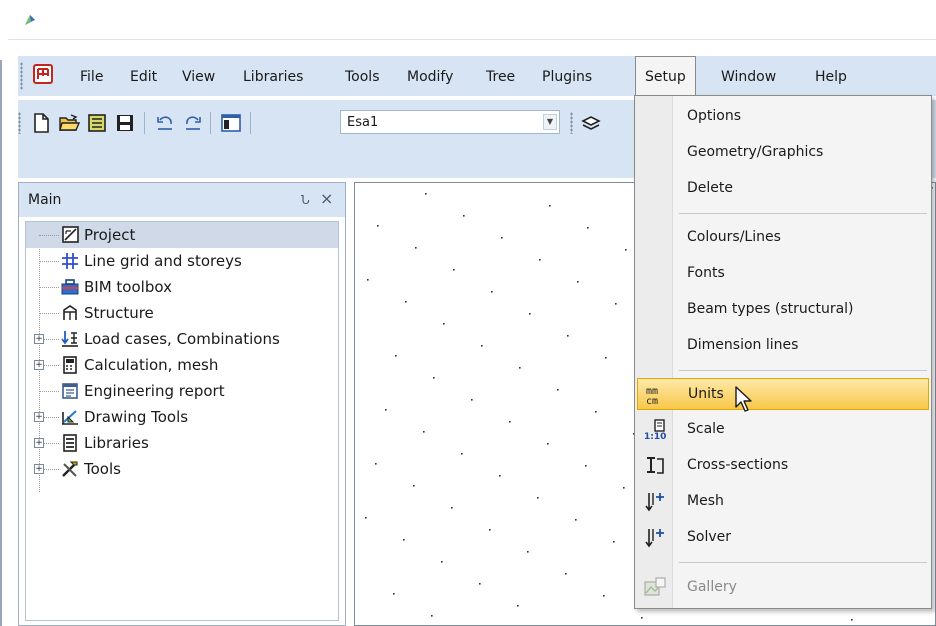 The height and width of the screenshot is (626, 936). Describe the element at coordinates (783, 189) in the screenshot. I see `setup-menu-delete: Delete` at that location.